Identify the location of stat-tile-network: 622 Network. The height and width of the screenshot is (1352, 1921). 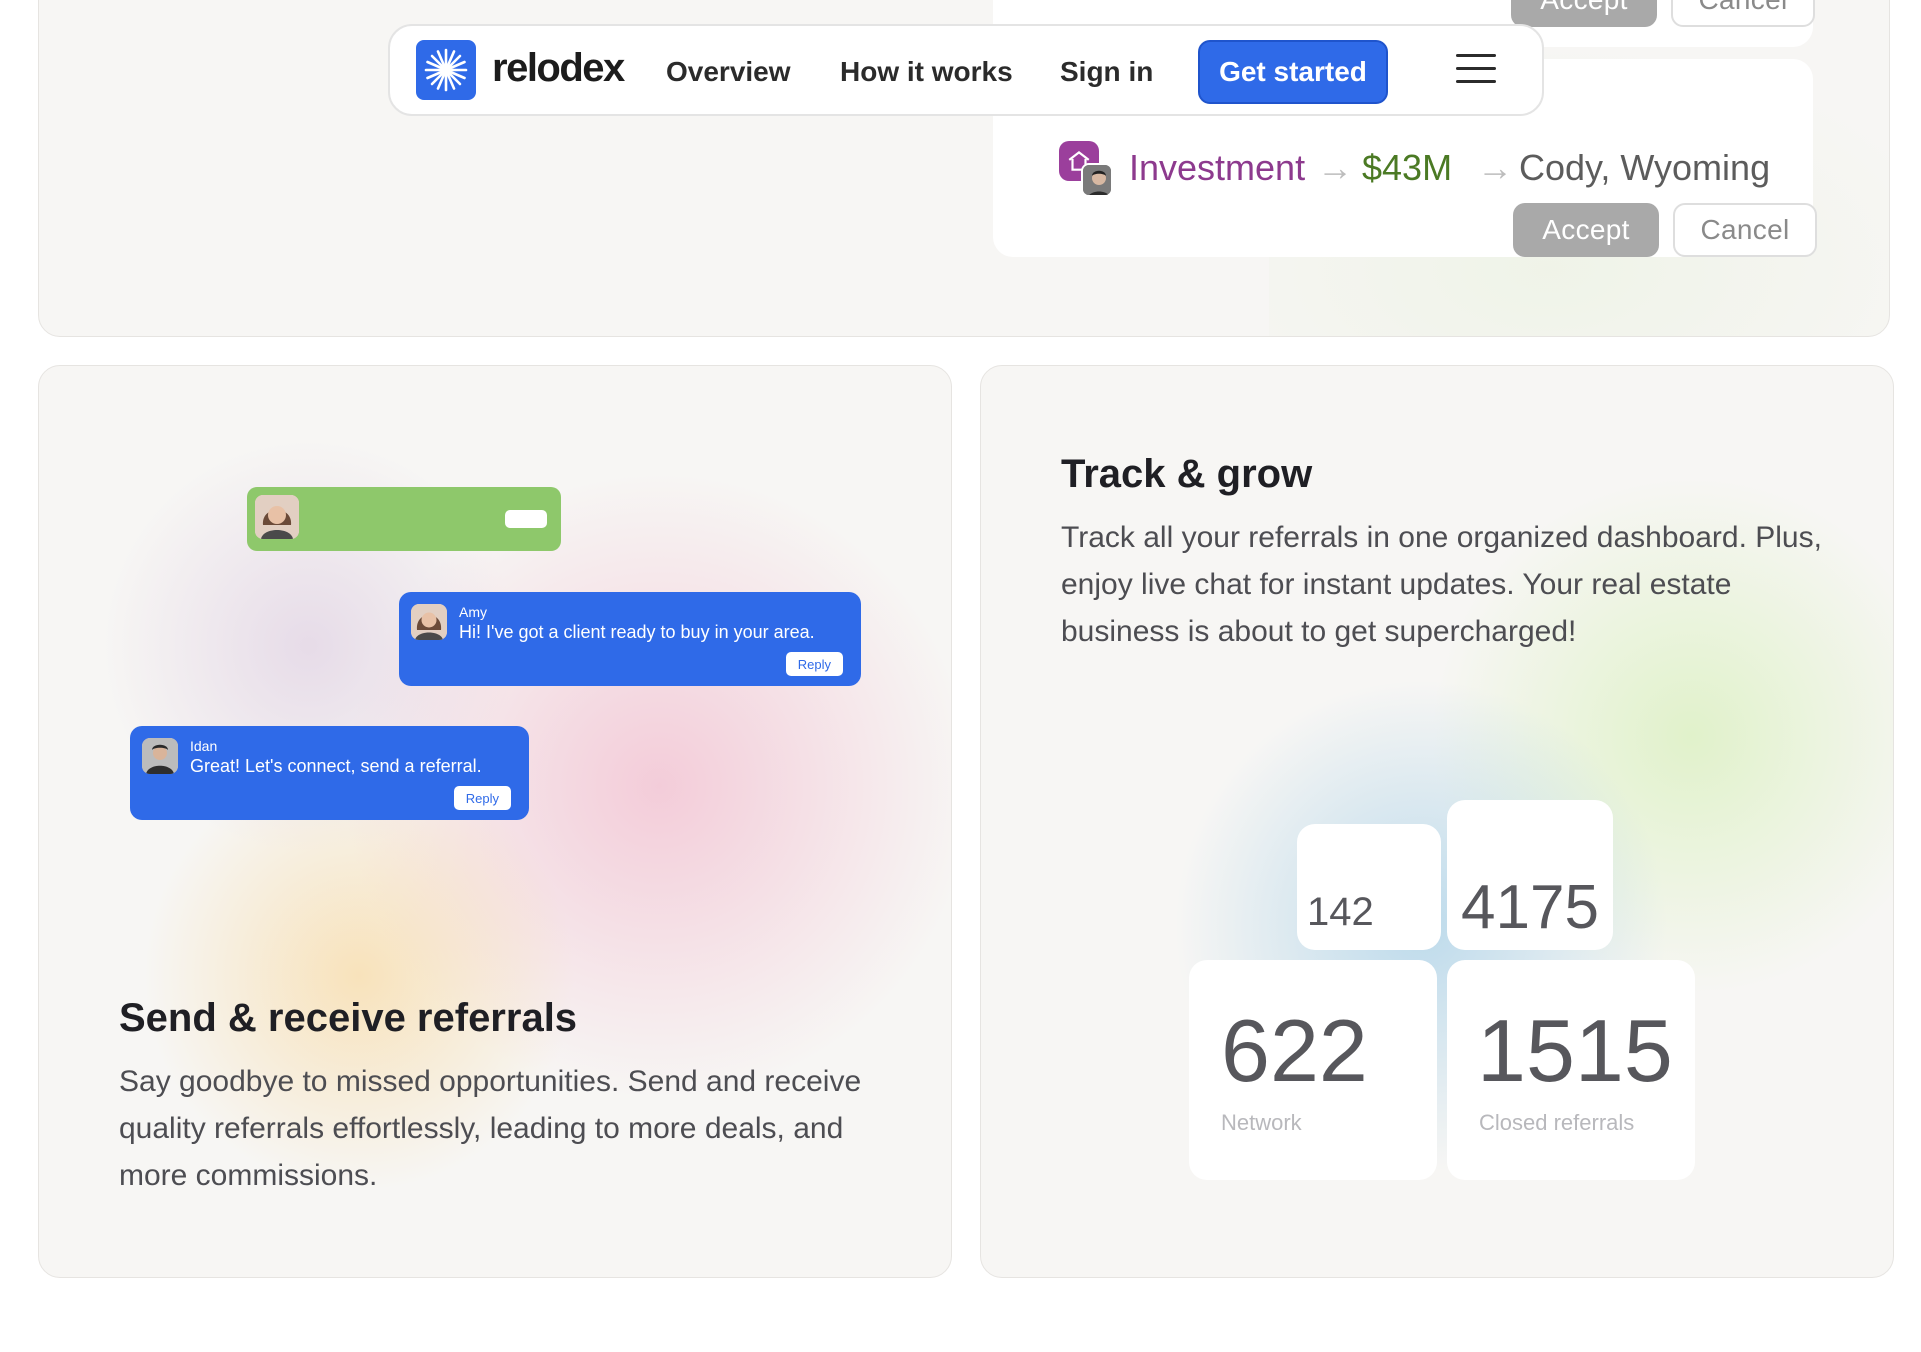
(1313, 1070).